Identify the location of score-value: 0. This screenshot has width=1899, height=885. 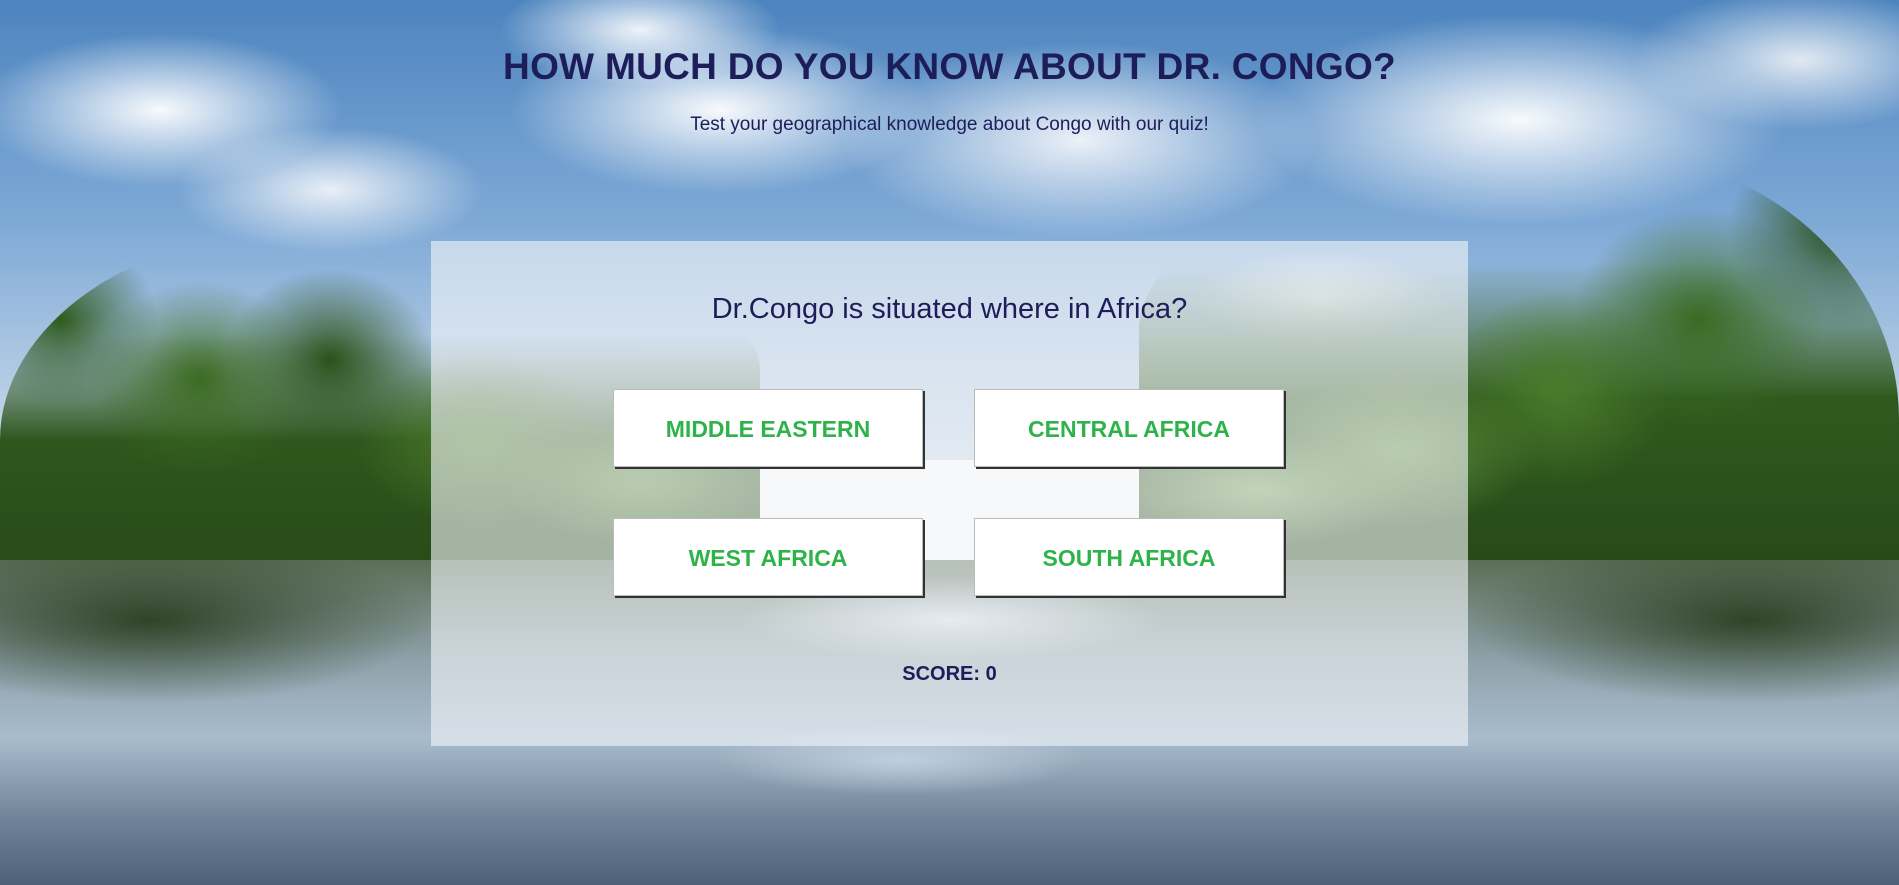
(991, 674).